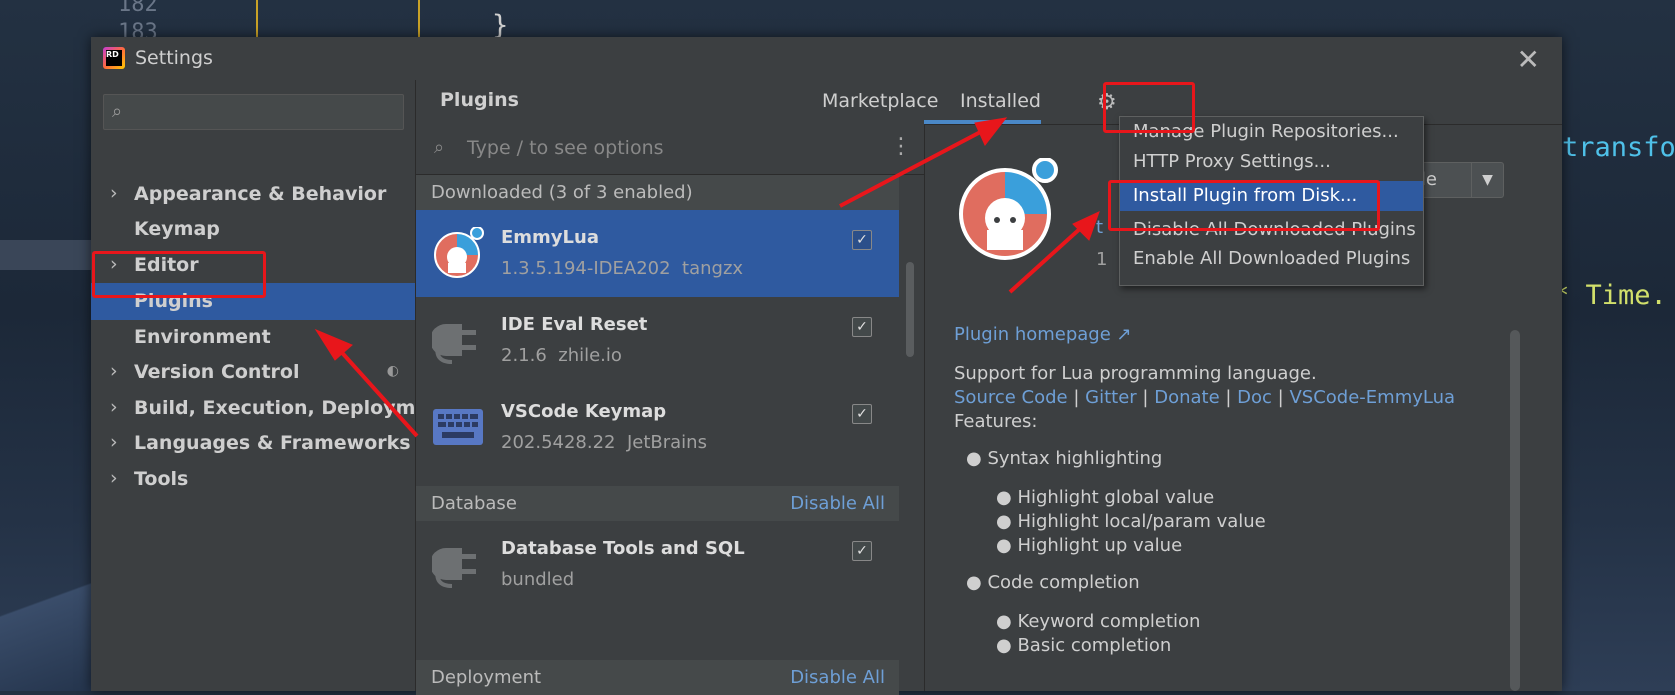 The height and width of the screenshot is (695, 1675). Describe the element at coordinates (1063, 582) in the screenshot. I see `feature-label: Code completion` at that location.